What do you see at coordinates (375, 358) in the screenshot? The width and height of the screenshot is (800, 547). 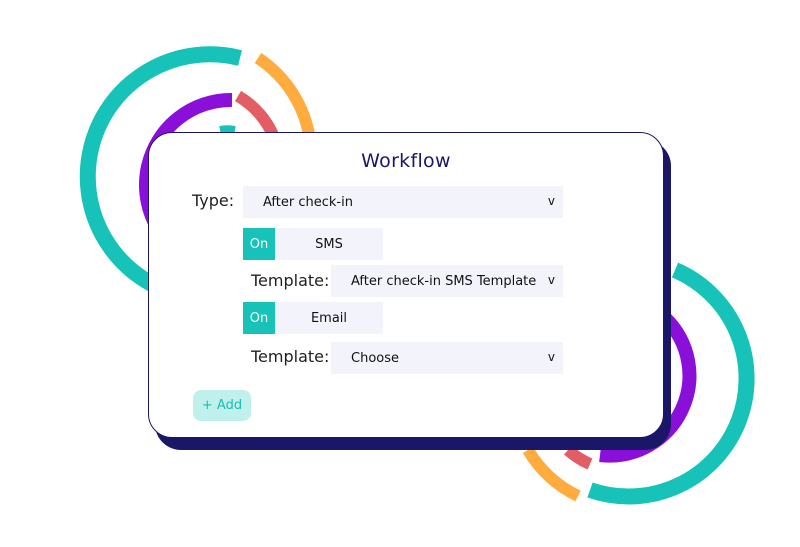 I see `email-template-value: Choose` at bounding box center [375, 358].